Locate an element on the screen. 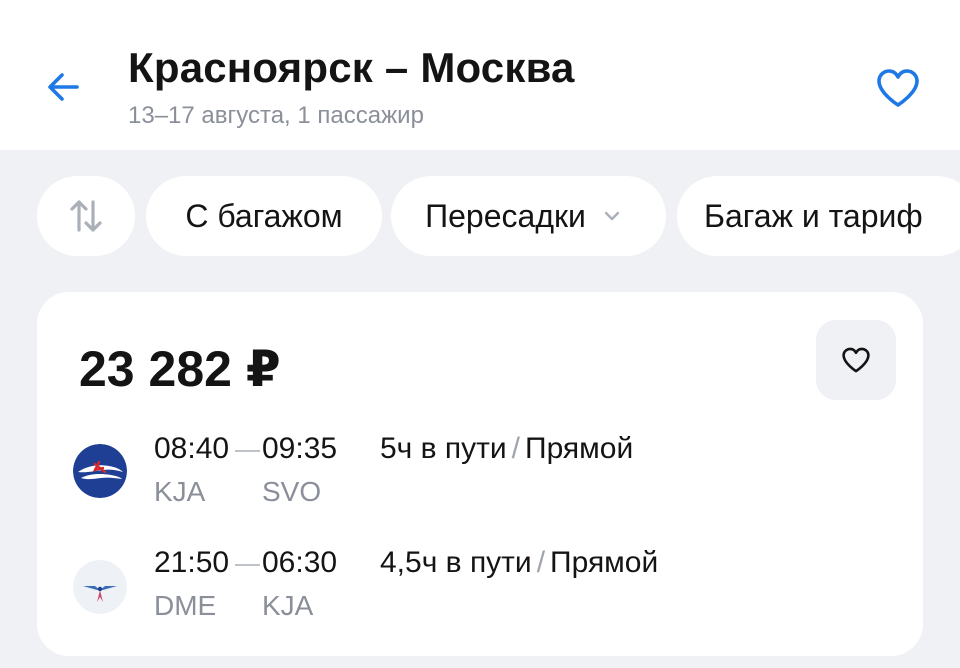 This screenshot has width=960, height=668. flight-duration: 5ч в пути / Прямой is located at coordinates (506, 449).